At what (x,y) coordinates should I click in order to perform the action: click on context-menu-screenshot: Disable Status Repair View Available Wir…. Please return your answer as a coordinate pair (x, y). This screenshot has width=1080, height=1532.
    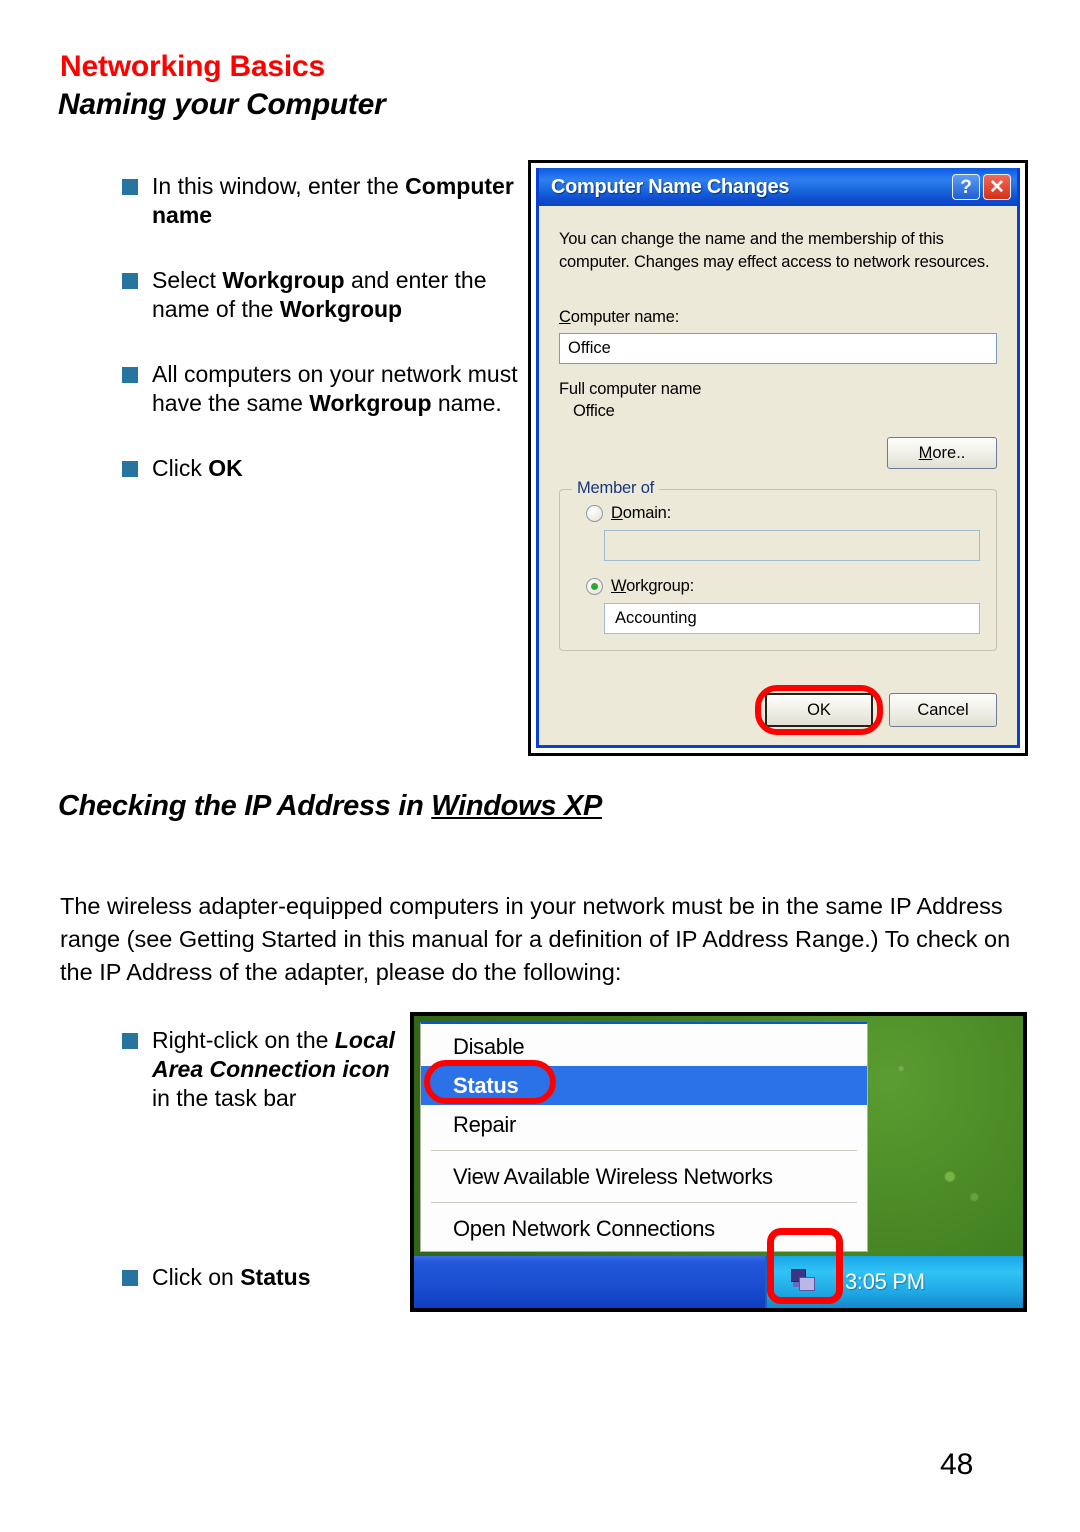
    Looking at the image, I should click on (718, 1162).